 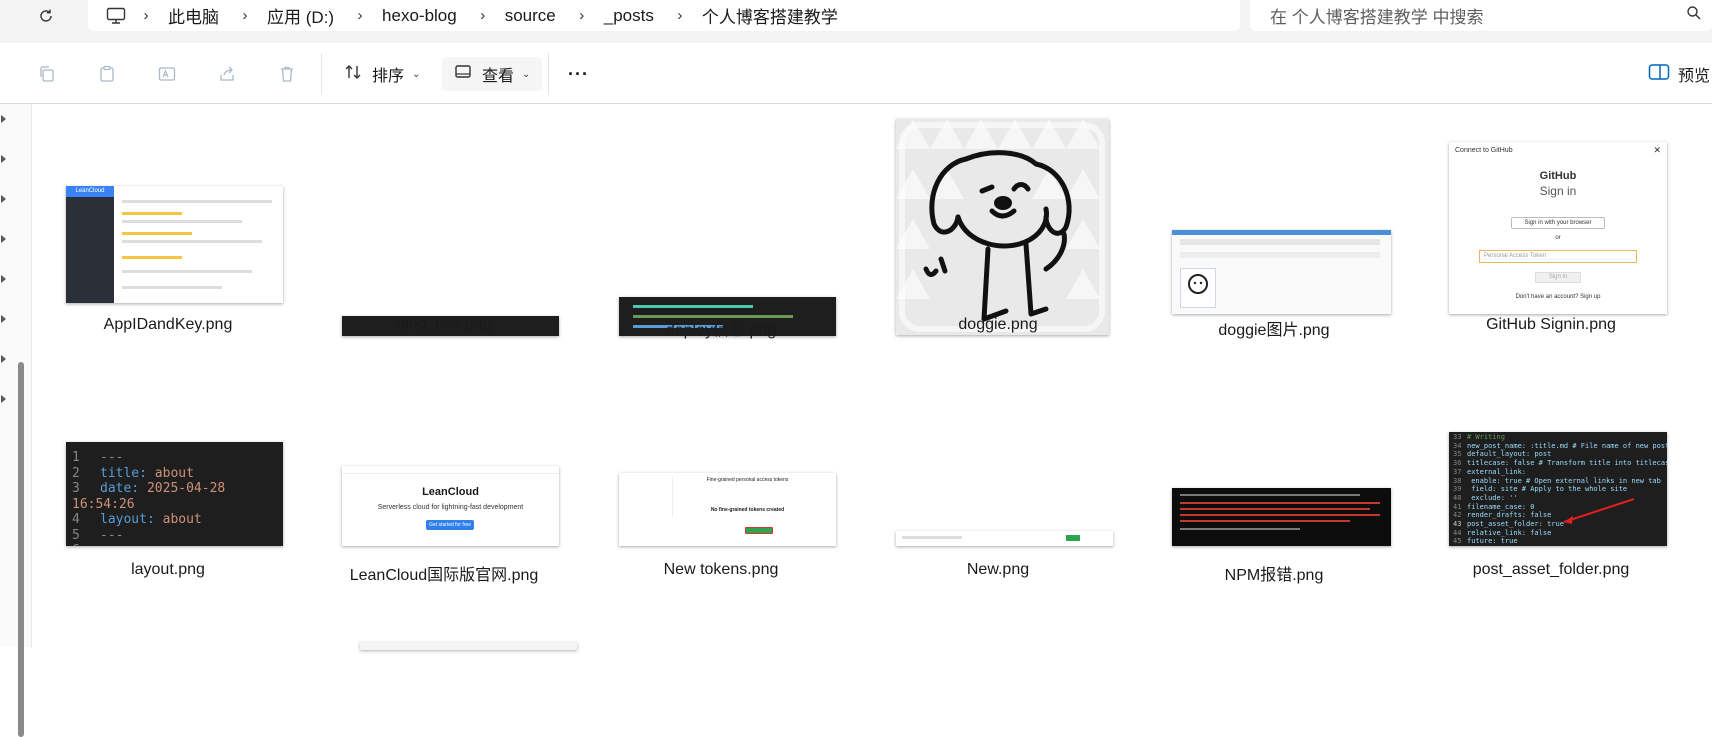 What do you see at coordinates (137, 519) in the screenshot?
I see `code-line: 4 layout: about` at bounding box center [137, 519].